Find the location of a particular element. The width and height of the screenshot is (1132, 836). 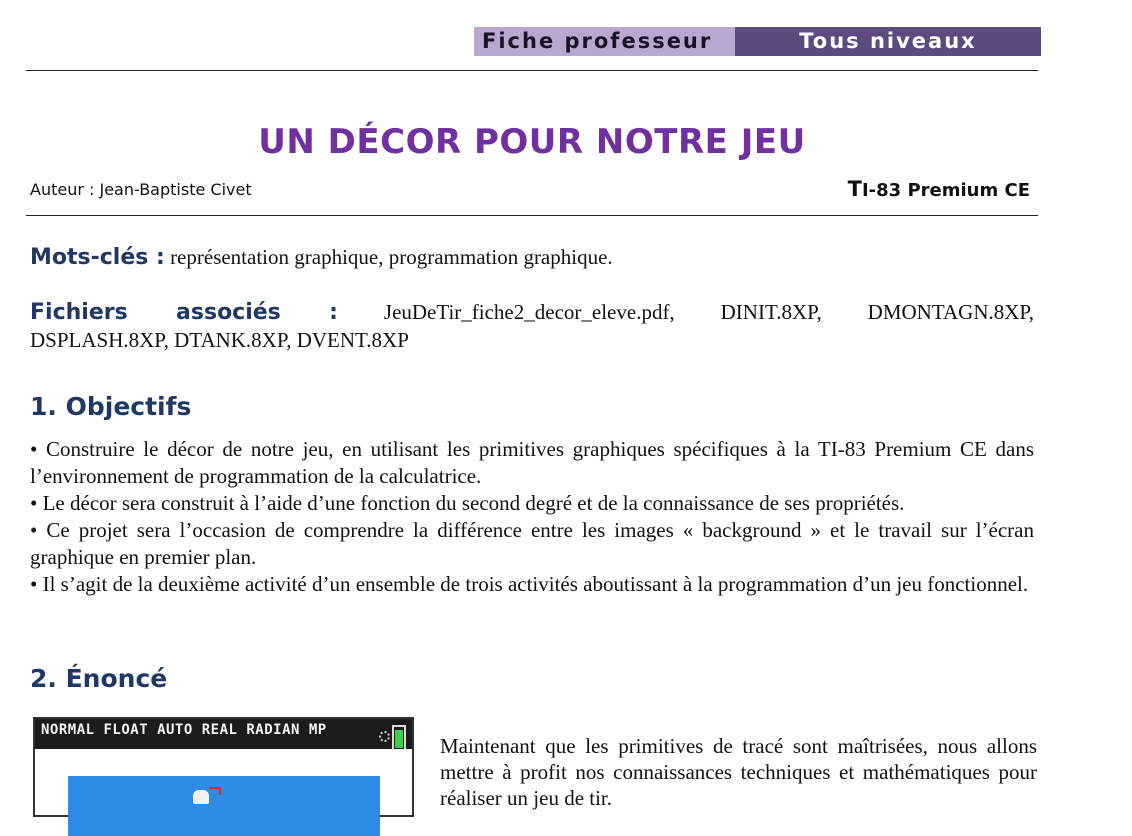

calculator-graph-screen is located at coordinates (223, 792).